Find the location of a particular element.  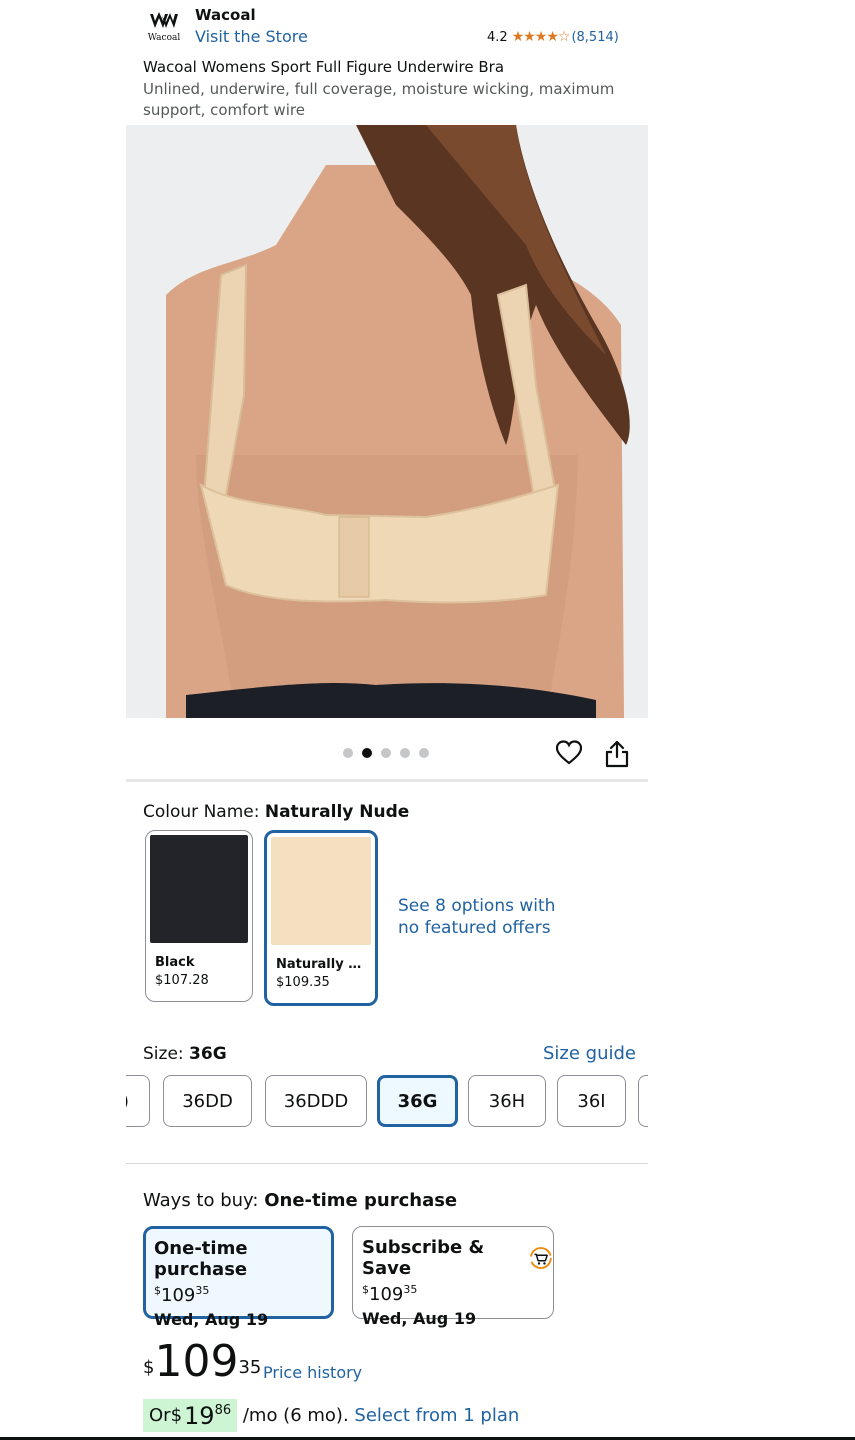

heart-icon is located at coordinates (569, 753).